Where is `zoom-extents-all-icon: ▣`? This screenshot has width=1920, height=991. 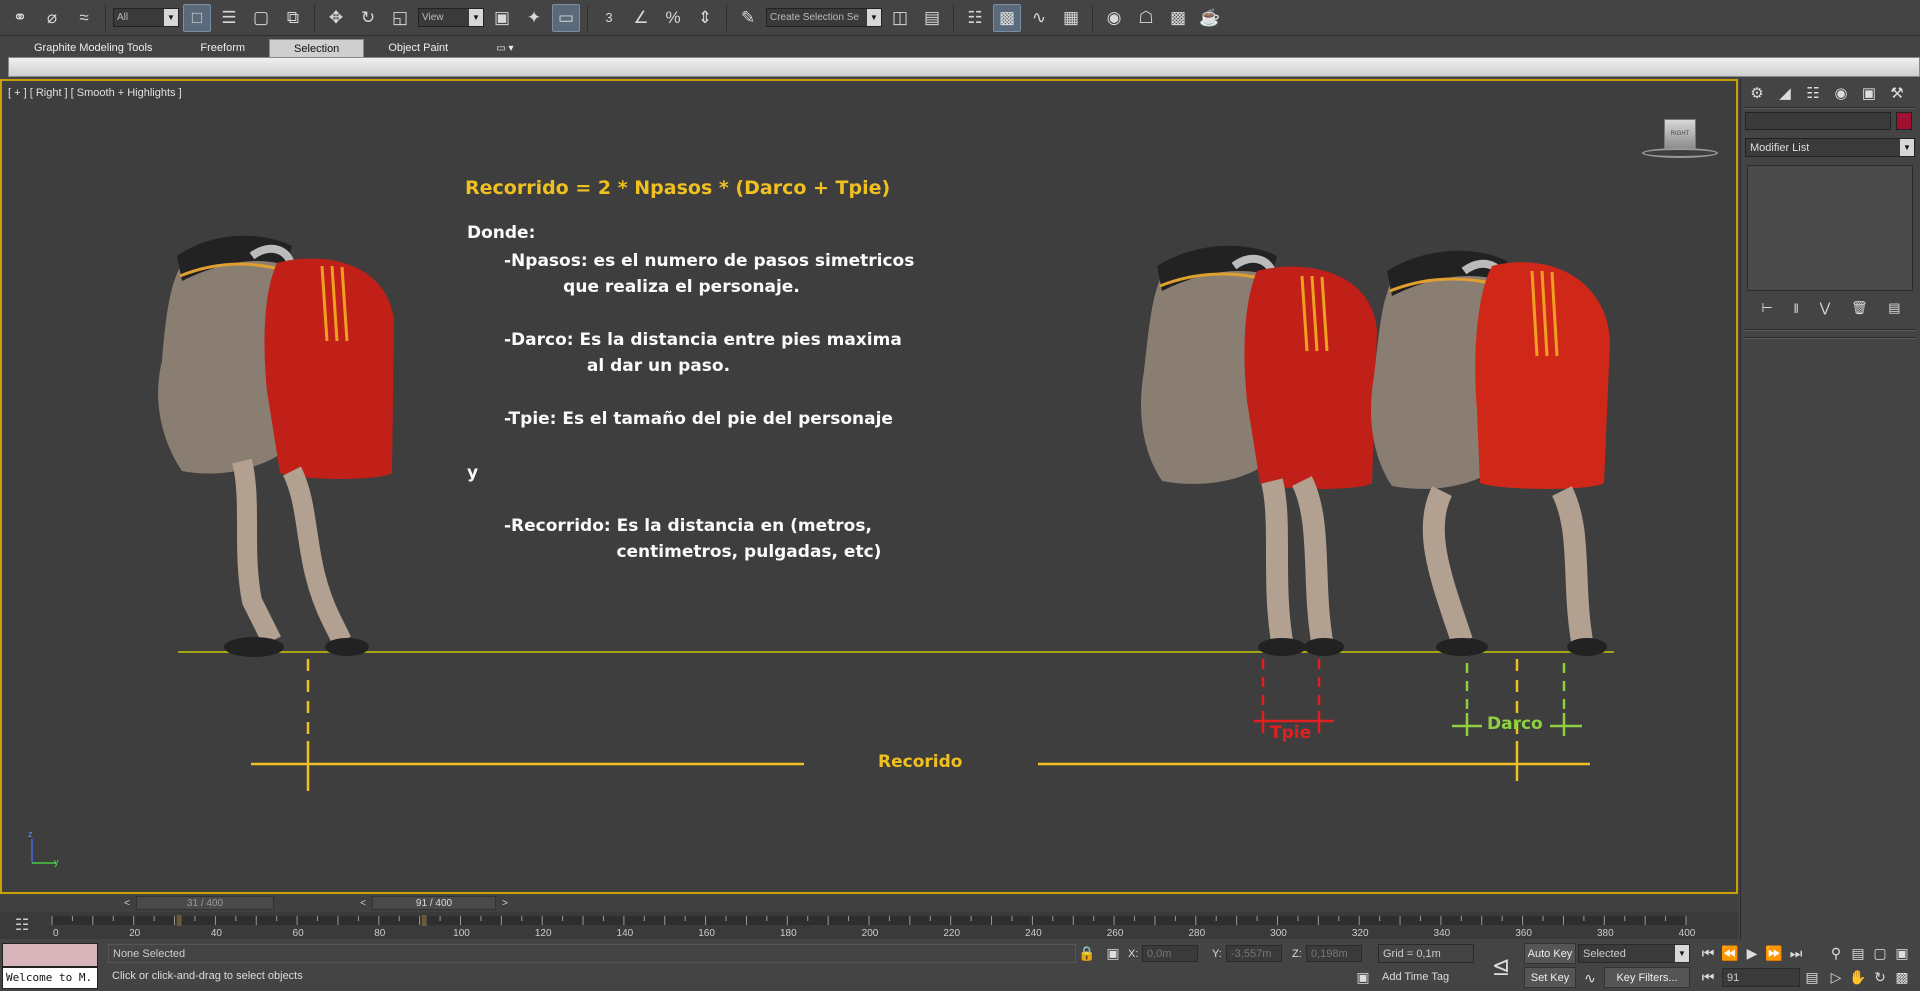 zoom-extents-all-icon: ▣ is located at coordinates (1902, 953).